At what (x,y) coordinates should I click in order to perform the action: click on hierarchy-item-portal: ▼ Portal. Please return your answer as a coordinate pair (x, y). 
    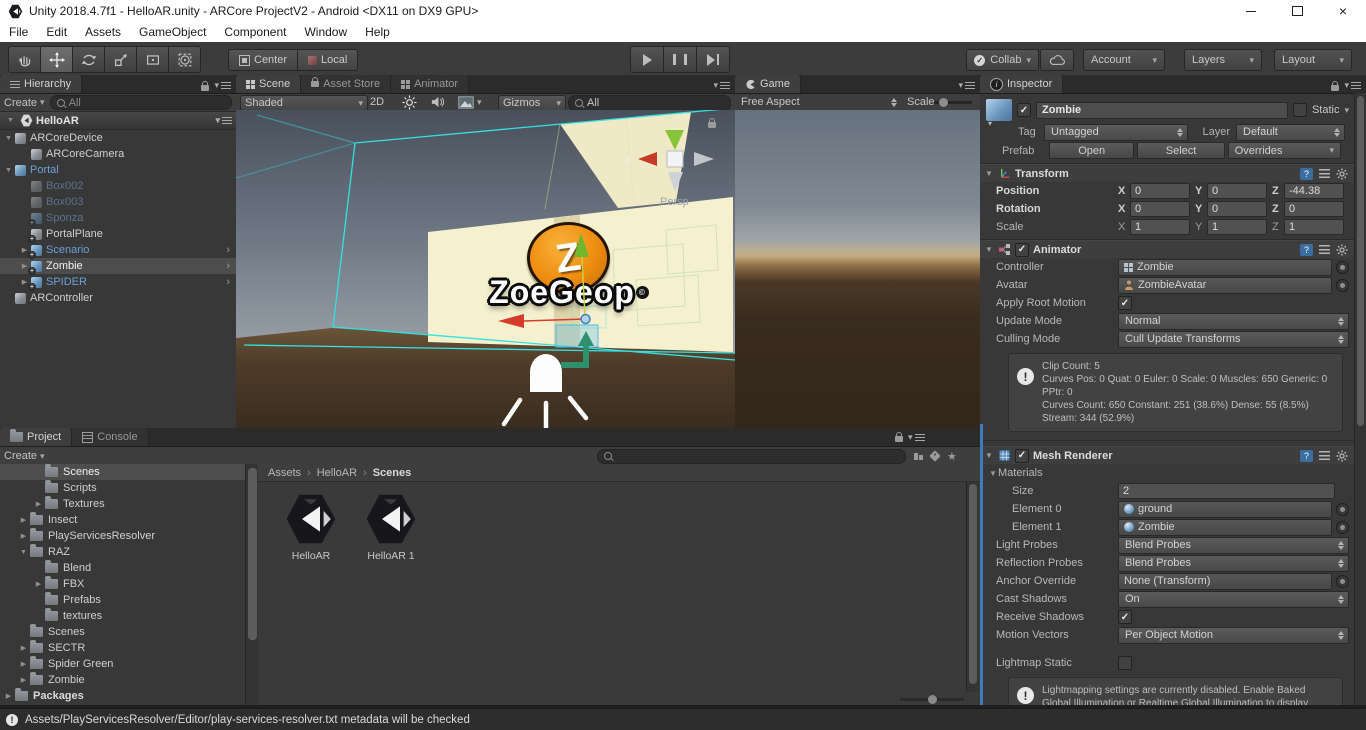
    Looking at the image, I should click on (118, 170).